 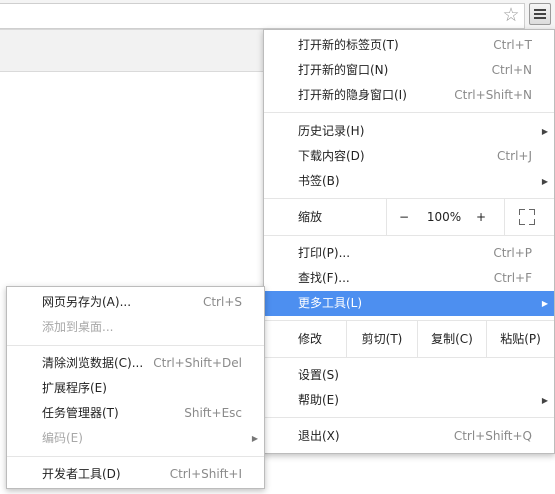 I want to click on menu-item-shortcut: Ctrl+Shift+Q, so click(x=492, y=436).